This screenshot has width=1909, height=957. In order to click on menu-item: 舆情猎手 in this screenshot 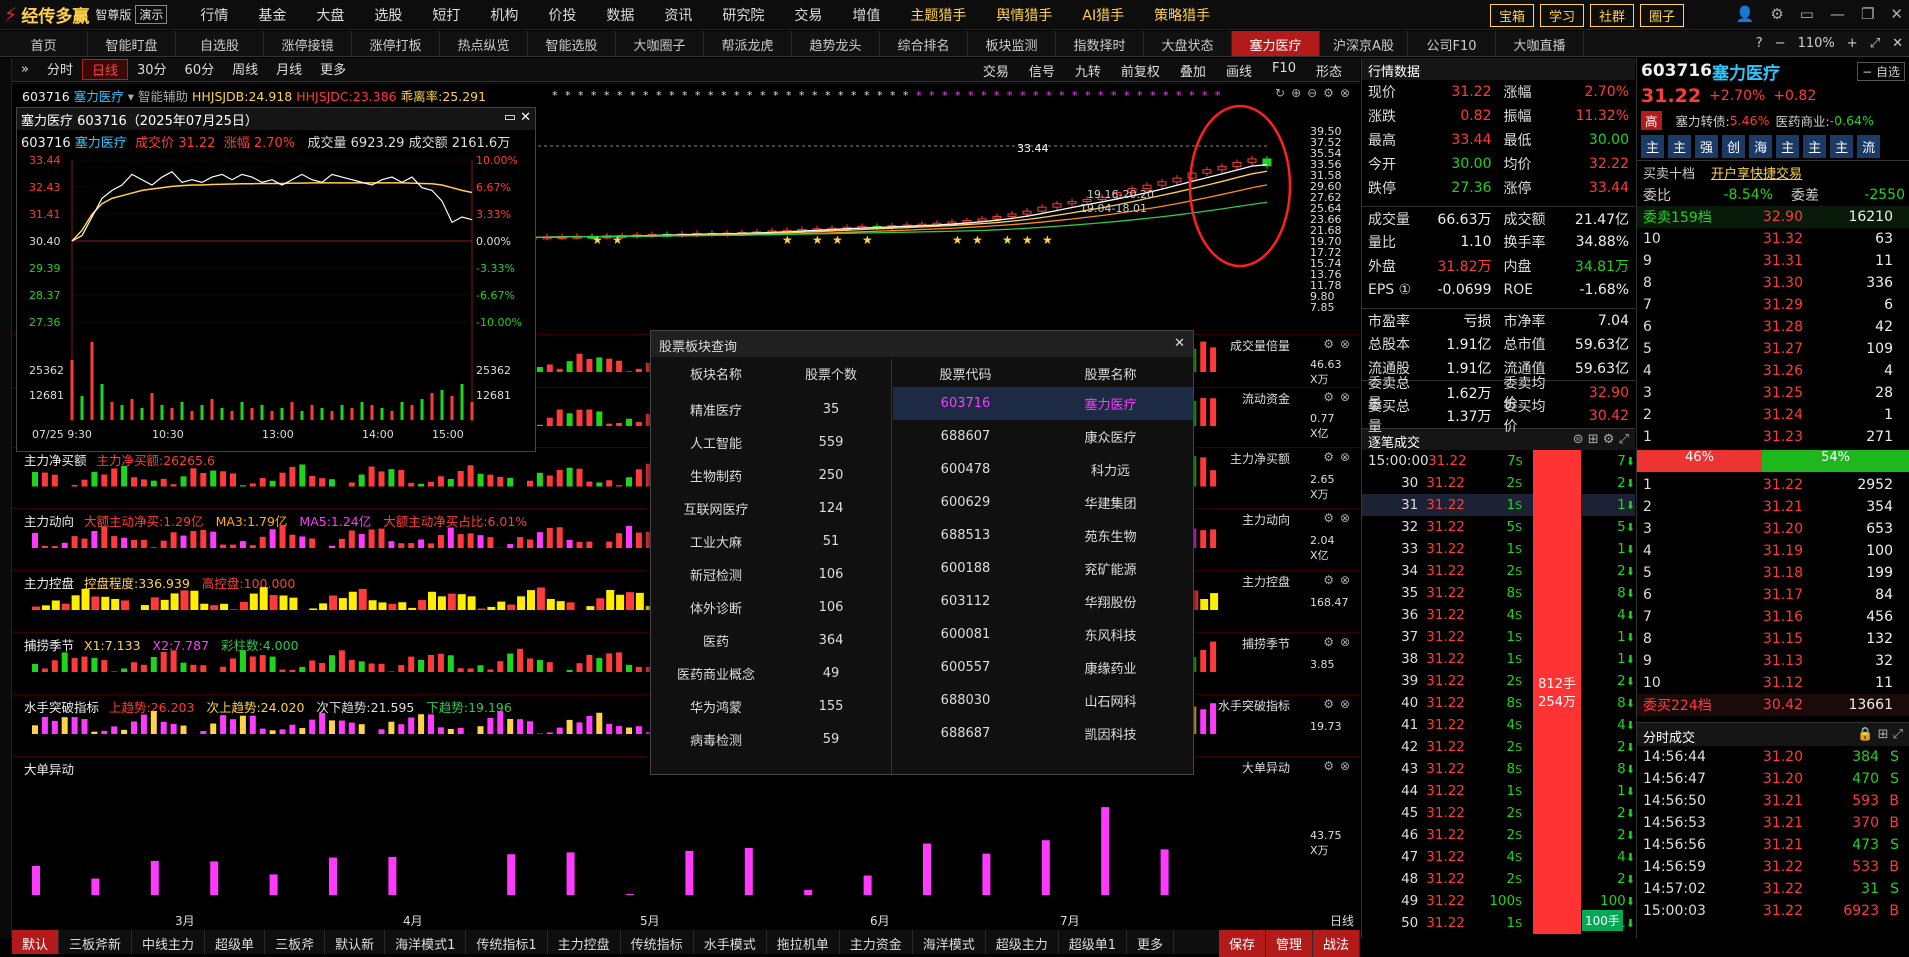, I will do `click(1024, 15)`.